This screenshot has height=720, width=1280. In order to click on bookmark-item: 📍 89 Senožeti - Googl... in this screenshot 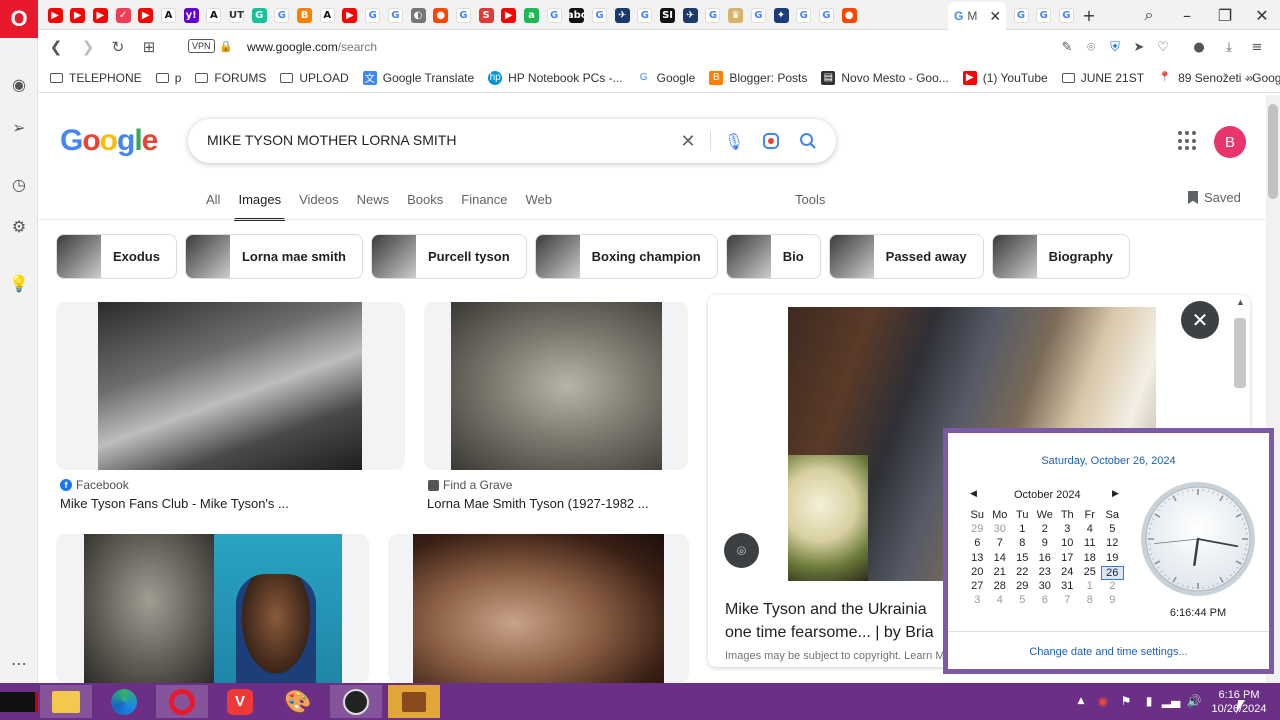, I will do `click(1219, 77)`.